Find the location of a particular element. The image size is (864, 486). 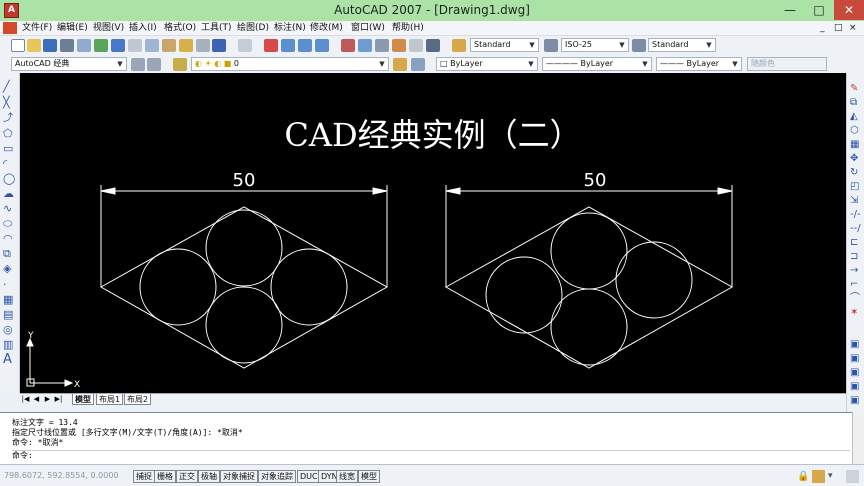

toggle-ortho: 正交 is located at coordinates (187, 476).